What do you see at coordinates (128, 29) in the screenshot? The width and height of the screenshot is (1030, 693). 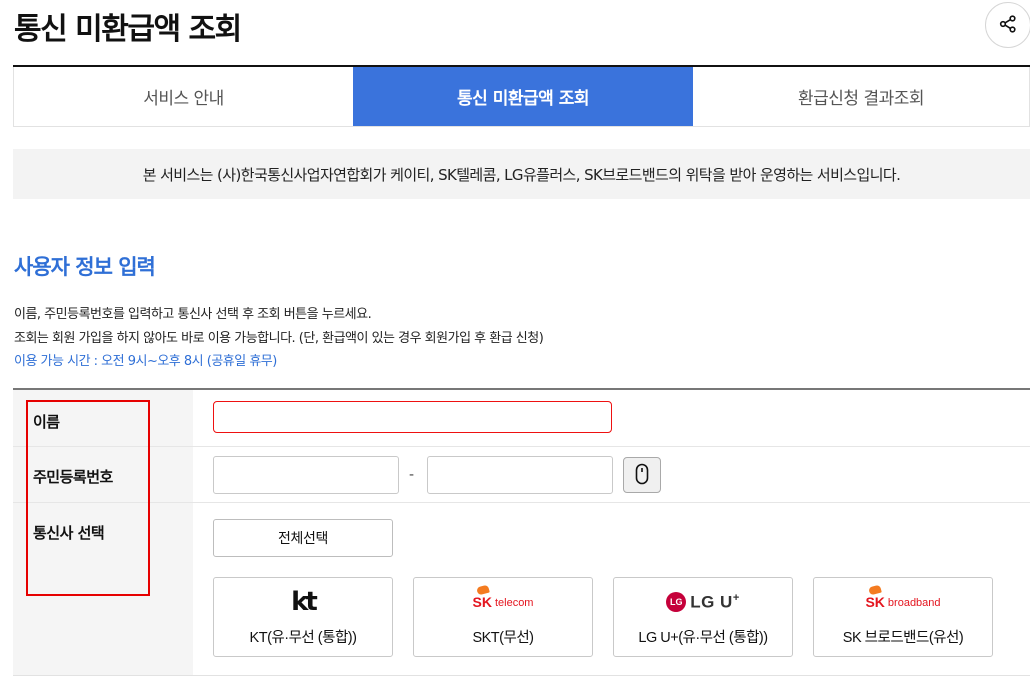 I see `page-title: 통신 미환급액 조회` at bounding box center [128, 29].